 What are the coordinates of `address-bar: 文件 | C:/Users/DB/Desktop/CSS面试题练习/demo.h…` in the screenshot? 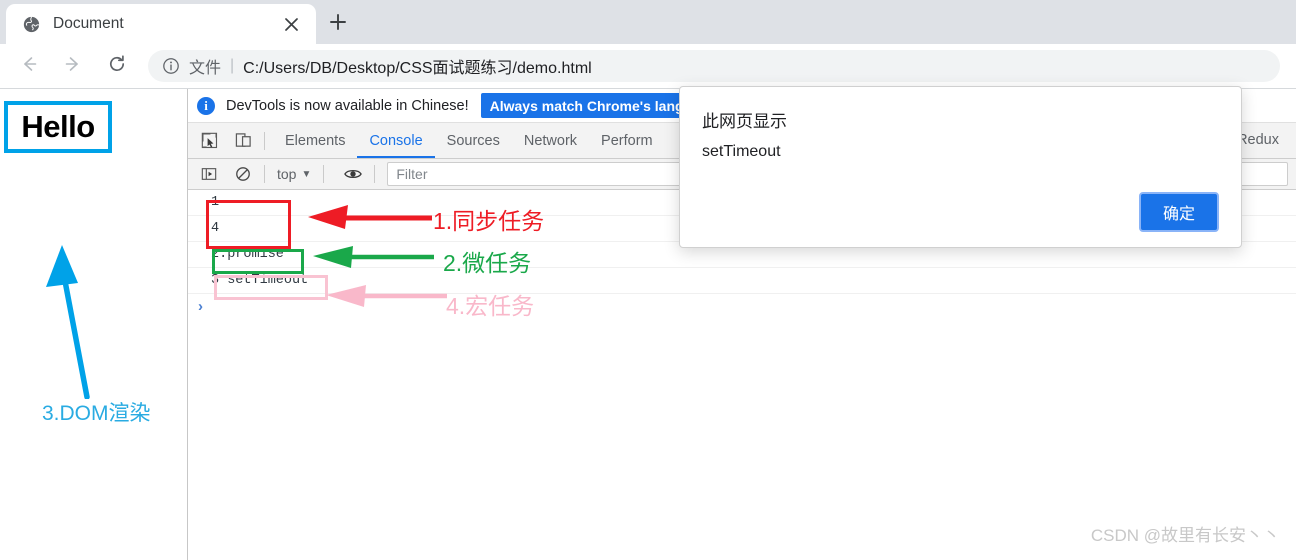 It's located at (714, 66).